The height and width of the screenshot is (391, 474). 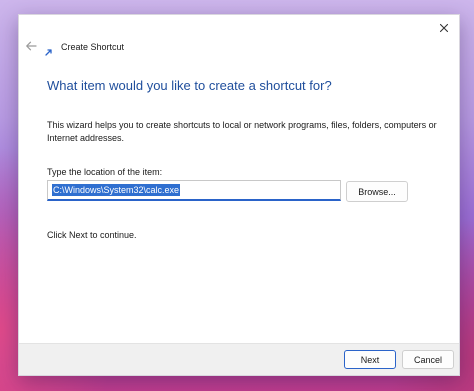 What do you see at coordinates (194, 190) in the screenshot?
I see `location-input: C:\Windows\System32\calc.exe` at bounding box center [194, 190].